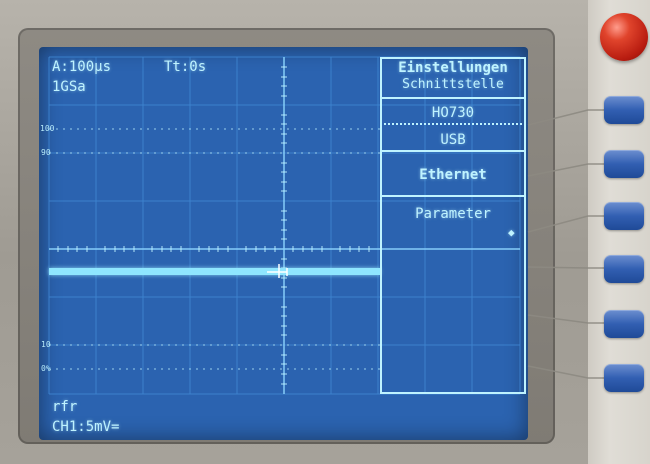 The image size is (650, 464). Describe the element at coordinates (453, 84) in the screenshot. I see `menu-subtitle: Schnittstelle` at that location.